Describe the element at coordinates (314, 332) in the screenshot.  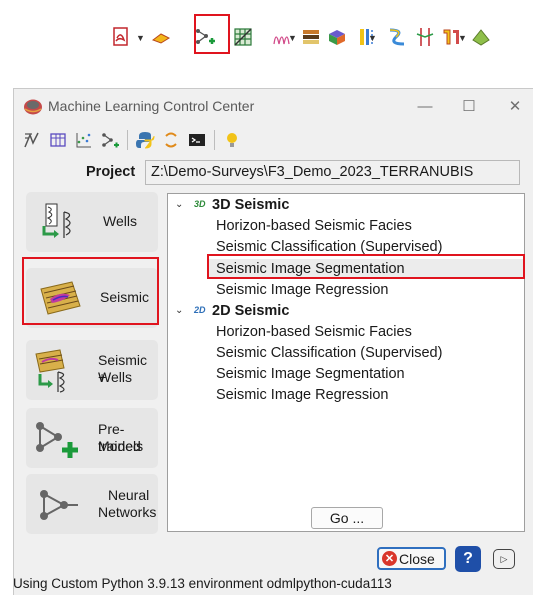
I see `tree-item-2d-horizon-facies: Horizon-based Seismic Facies` at that location.